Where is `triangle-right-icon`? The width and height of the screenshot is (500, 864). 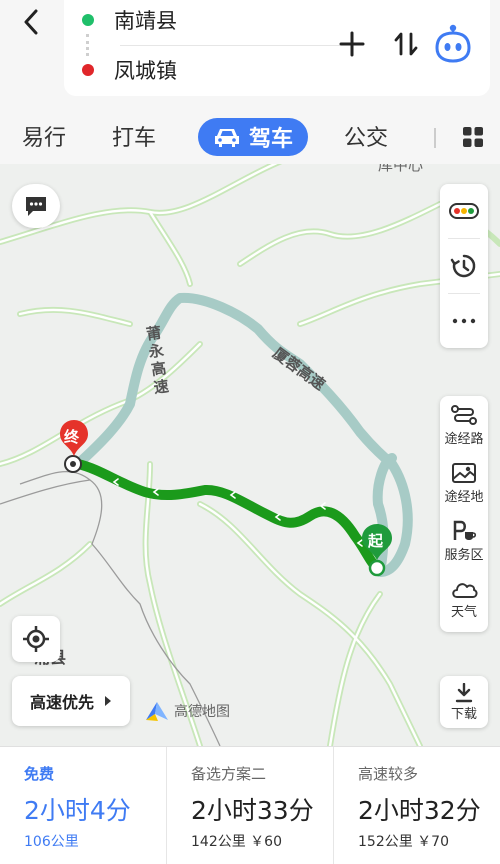
triangle-right-icon is located at coordinates (108, 701).